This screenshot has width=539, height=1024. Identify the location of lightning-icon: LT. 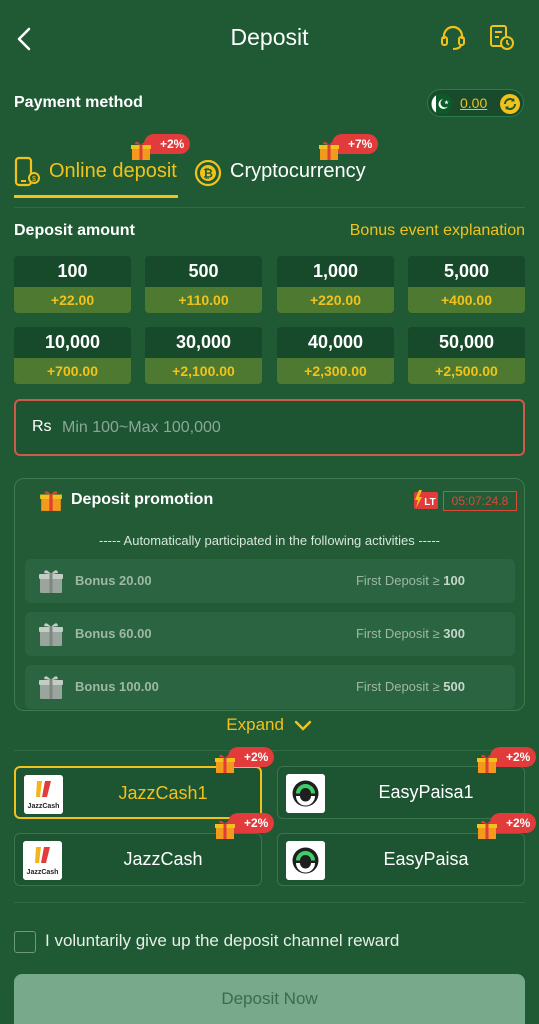
(426, 499).